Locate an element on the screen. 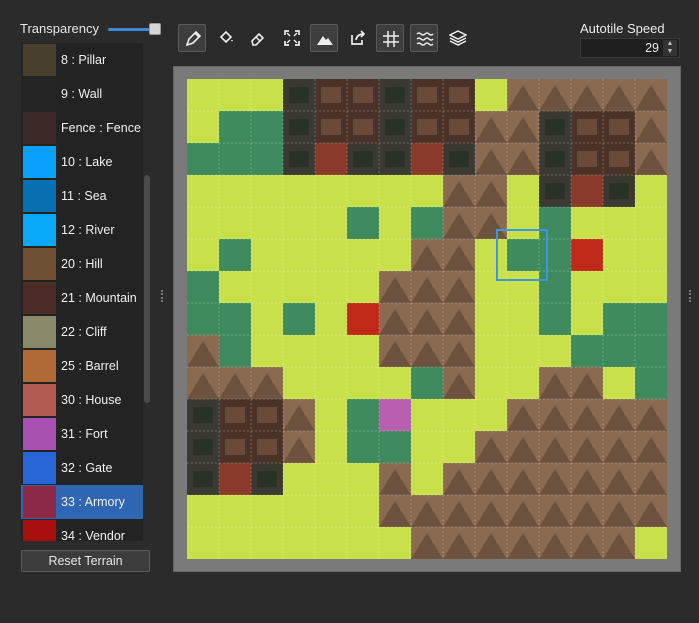 Image resolution: width=699 pixels, height=623 pixels. terrain-item: 21 : Mountain is located at coordinates (82, 298).